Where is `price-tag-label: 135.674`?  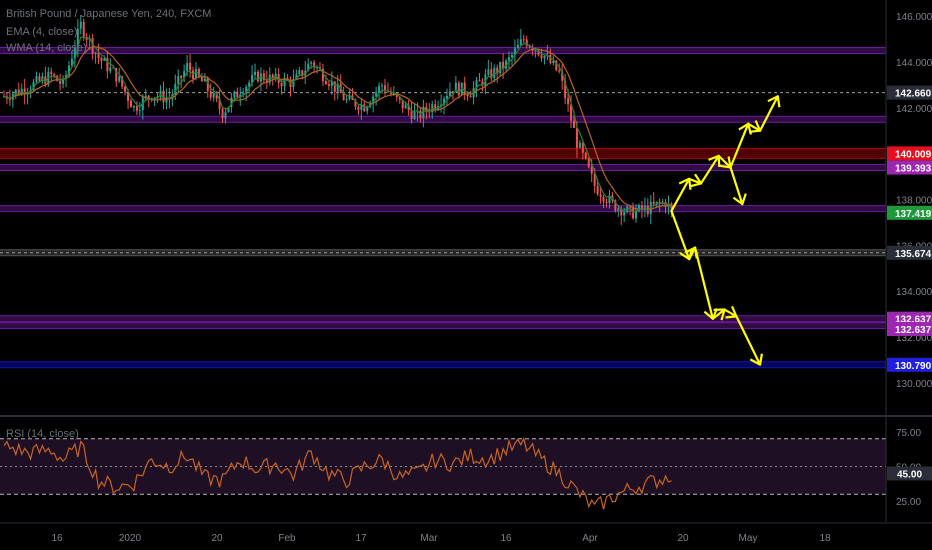
price-tag-label: 135.674 is located at coordinates (913, 254).